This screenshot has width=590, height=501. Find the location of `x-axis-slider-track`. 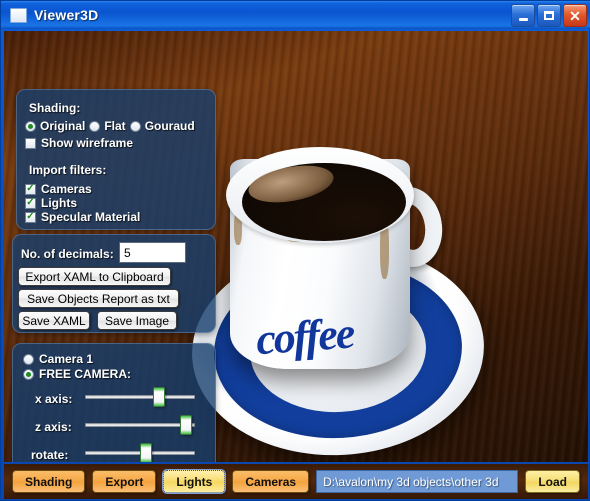

x-axis-slider-track is located at coordinates (140, 397).